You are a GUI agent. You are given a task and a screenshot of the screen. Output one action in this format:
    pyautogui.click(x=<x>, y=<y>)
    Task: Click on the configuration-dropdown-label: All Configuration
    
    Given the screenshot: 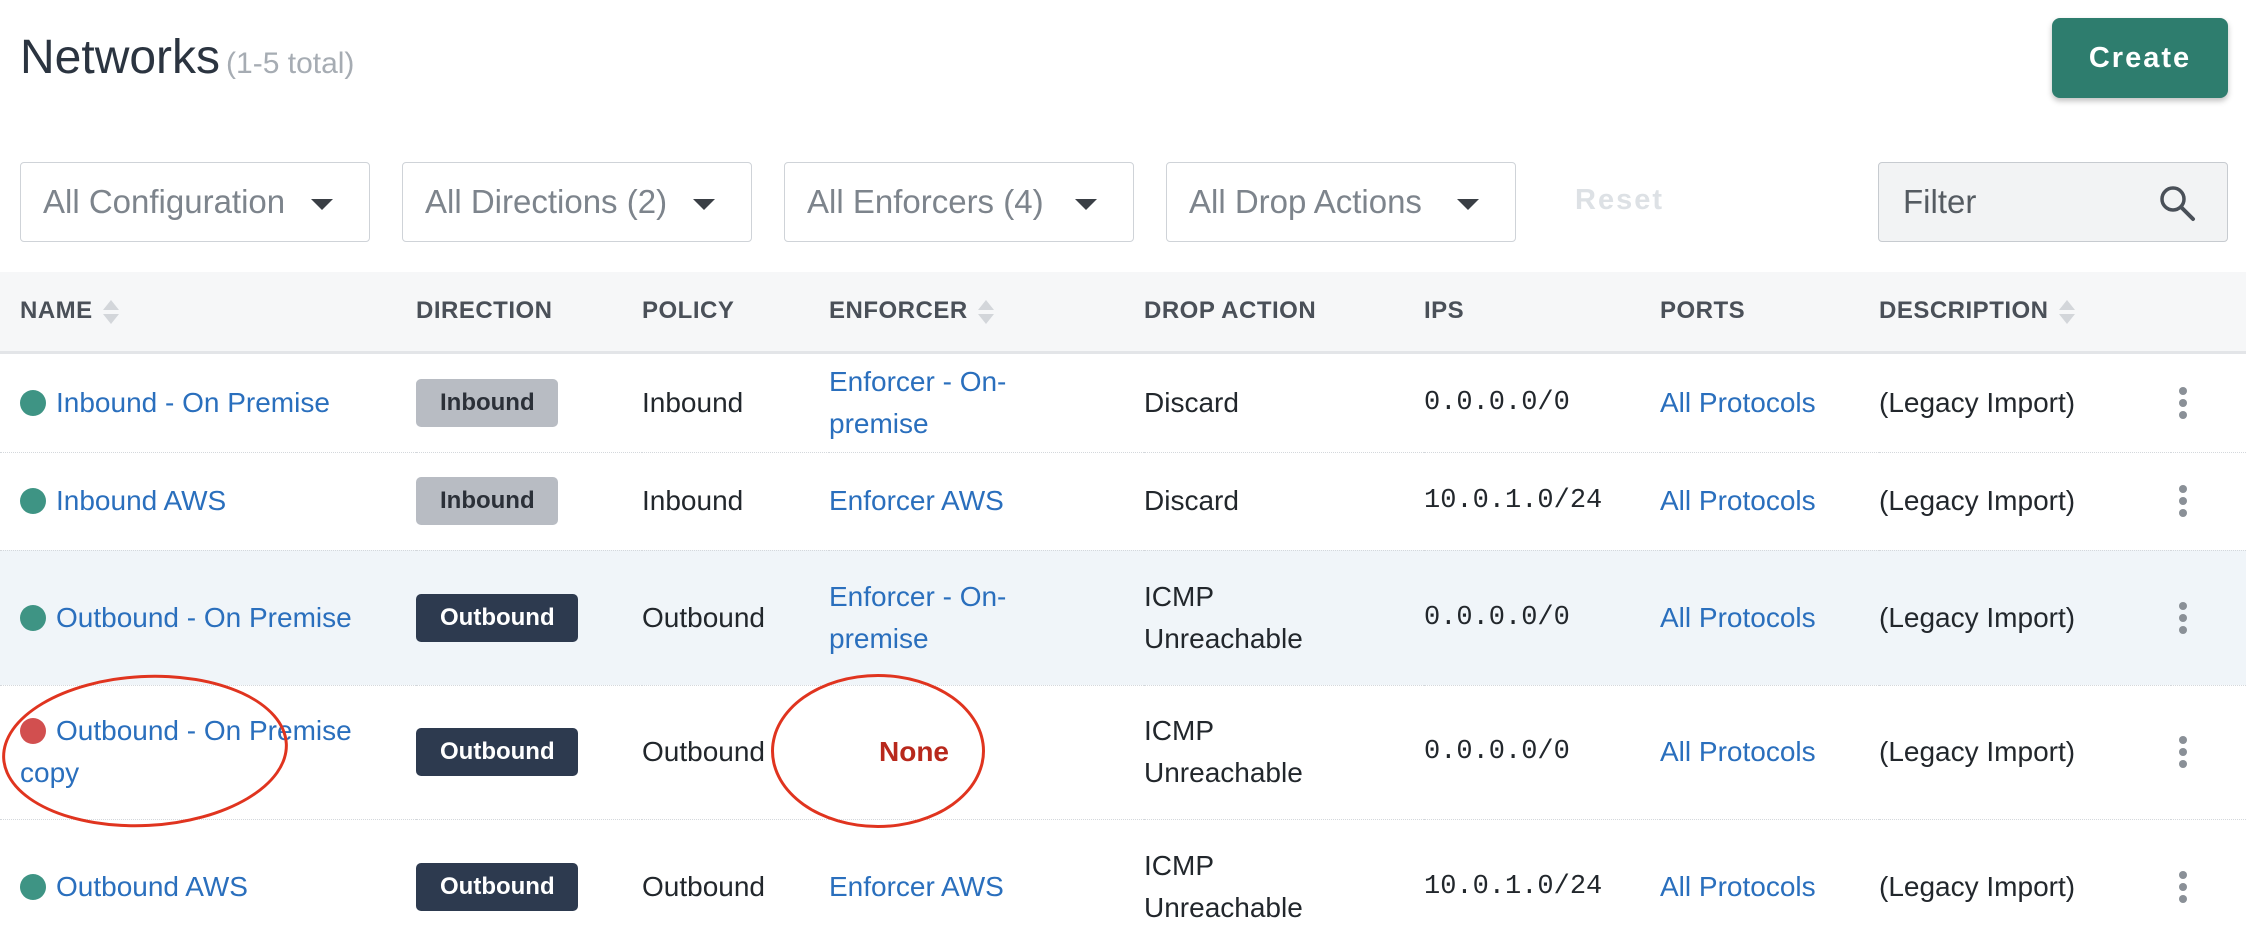 What is the action you would take?
    pyautogui.click(x=164, y=201)
    